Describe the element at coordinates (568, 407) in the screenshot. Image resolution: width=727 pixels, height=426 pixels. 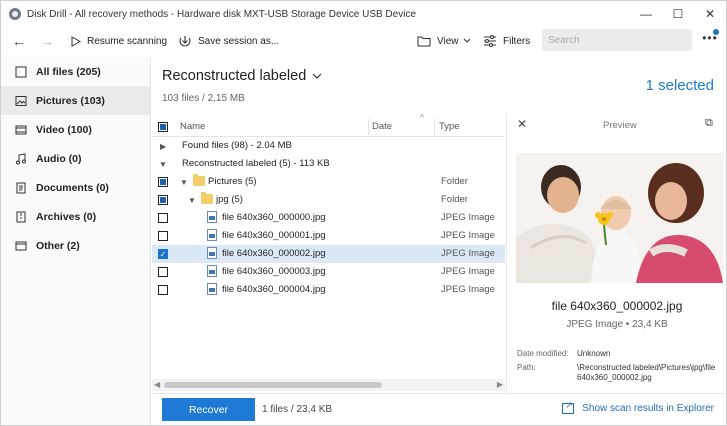
I see `external-link-icon` at that location.